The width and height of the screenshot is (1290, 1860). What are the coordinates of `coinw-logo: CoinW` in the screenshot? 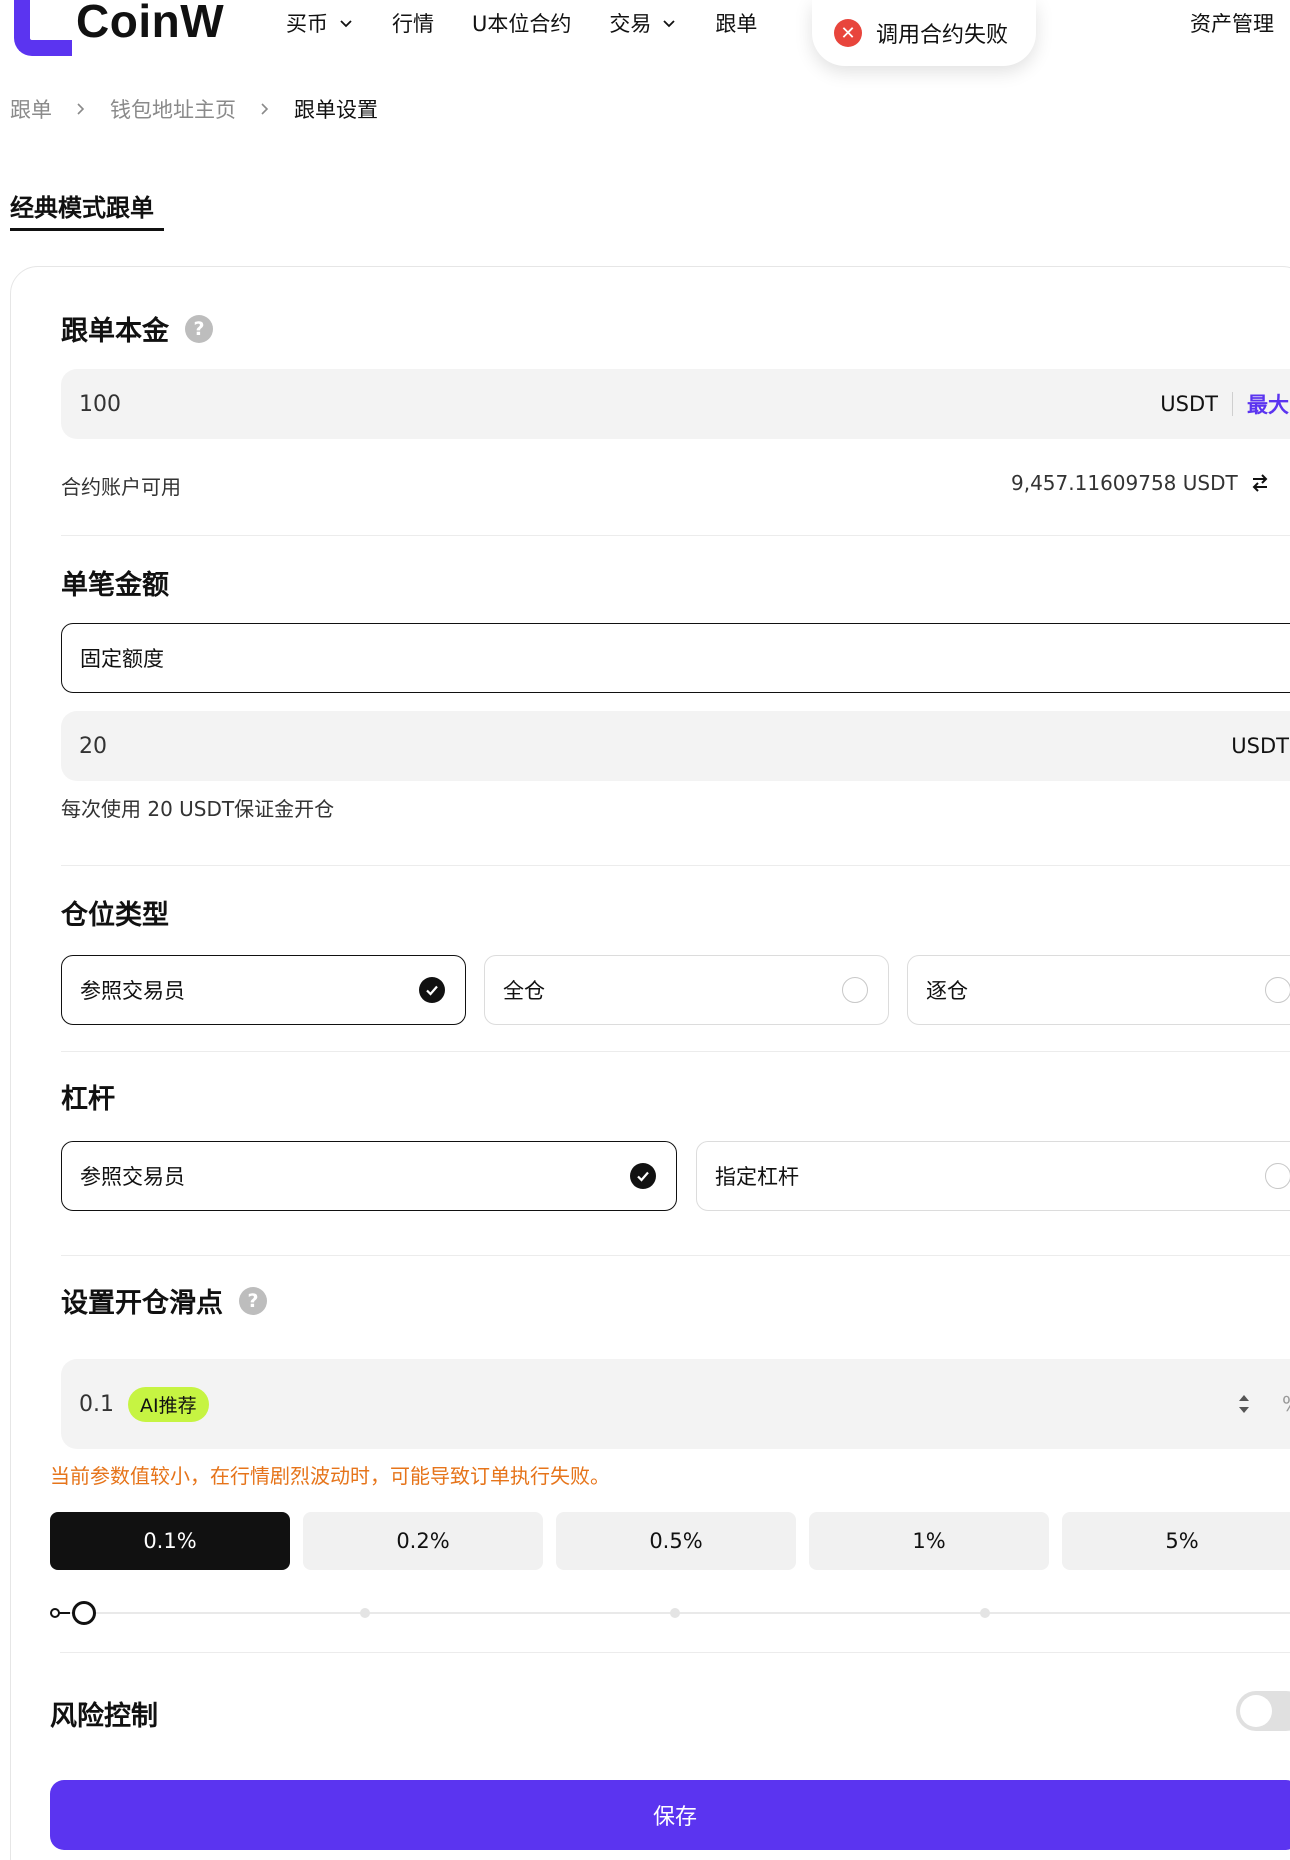 It's located at (117, 28).